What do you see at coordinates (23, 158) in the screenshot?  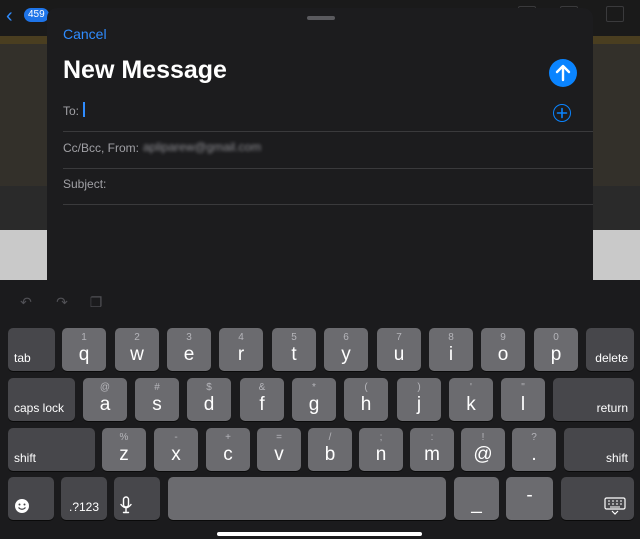 I see `background-message-left` at bounding box center [23, 158].